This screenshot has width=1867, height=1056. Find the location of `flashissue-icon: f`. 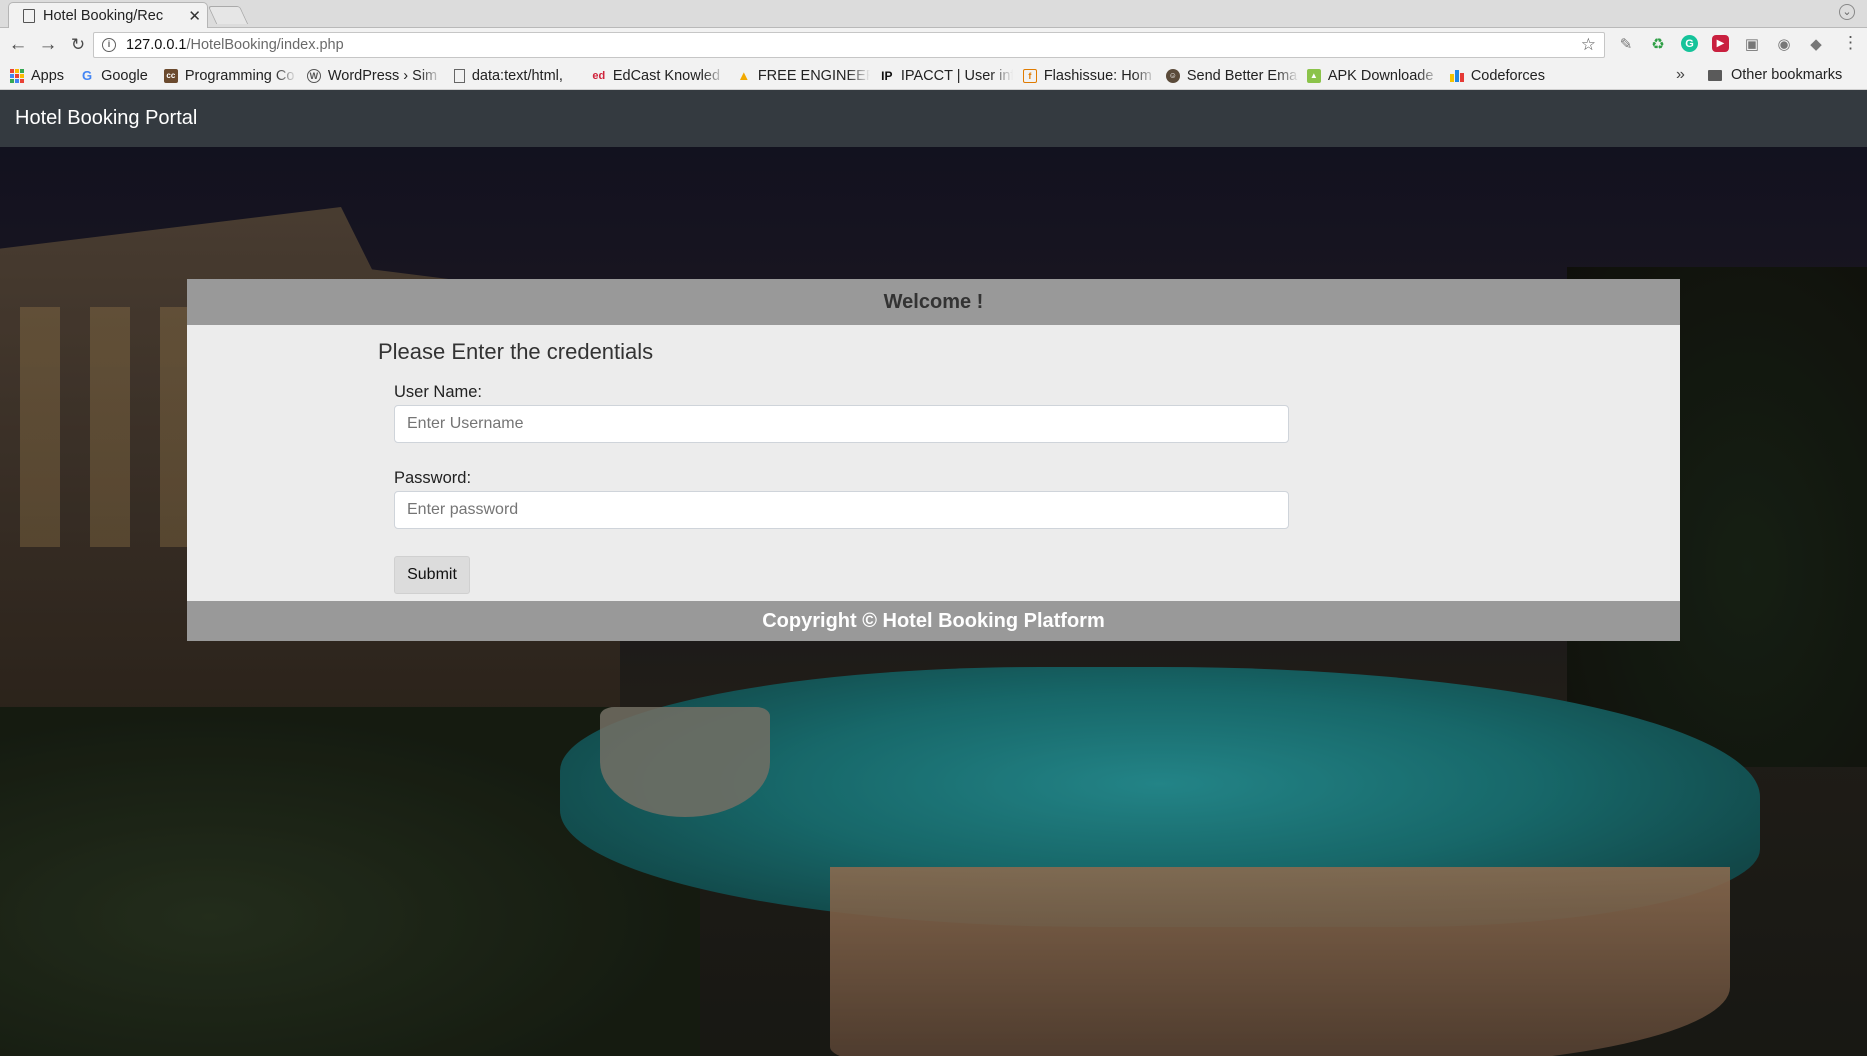

flashissue-icon: f is located at coordinates (1029, 75).